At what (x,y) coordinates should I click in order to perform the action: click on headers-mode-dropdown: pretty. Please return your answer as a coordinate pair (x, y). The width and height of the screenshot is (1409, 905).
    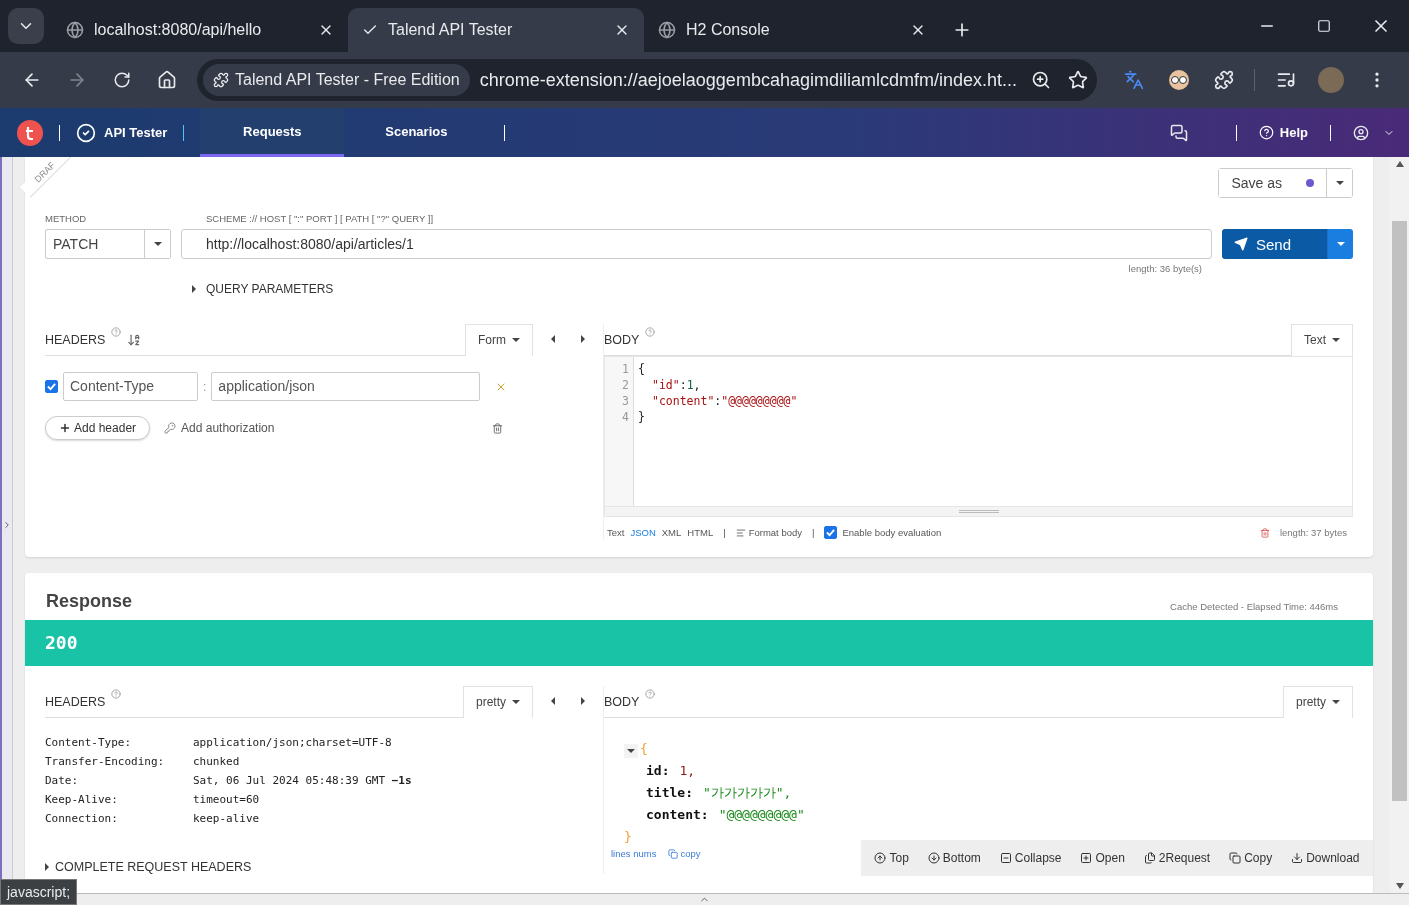
    Looking at the image, I should click on (498, 701).